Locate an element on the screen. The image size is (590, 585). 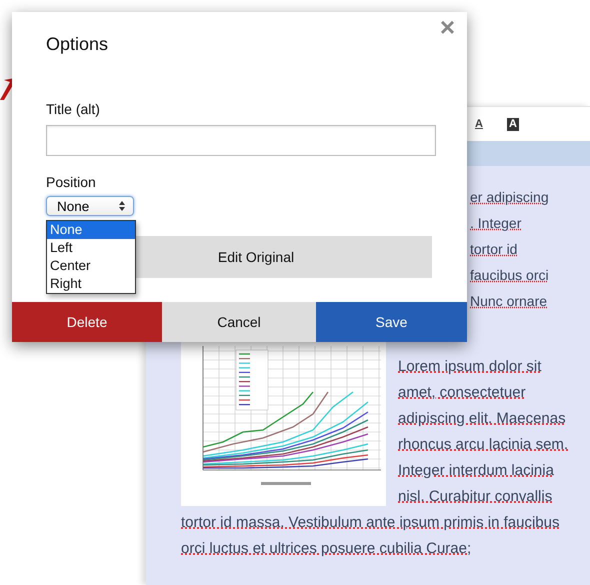
dialog-title: Options is located at coordinates (77, 44).